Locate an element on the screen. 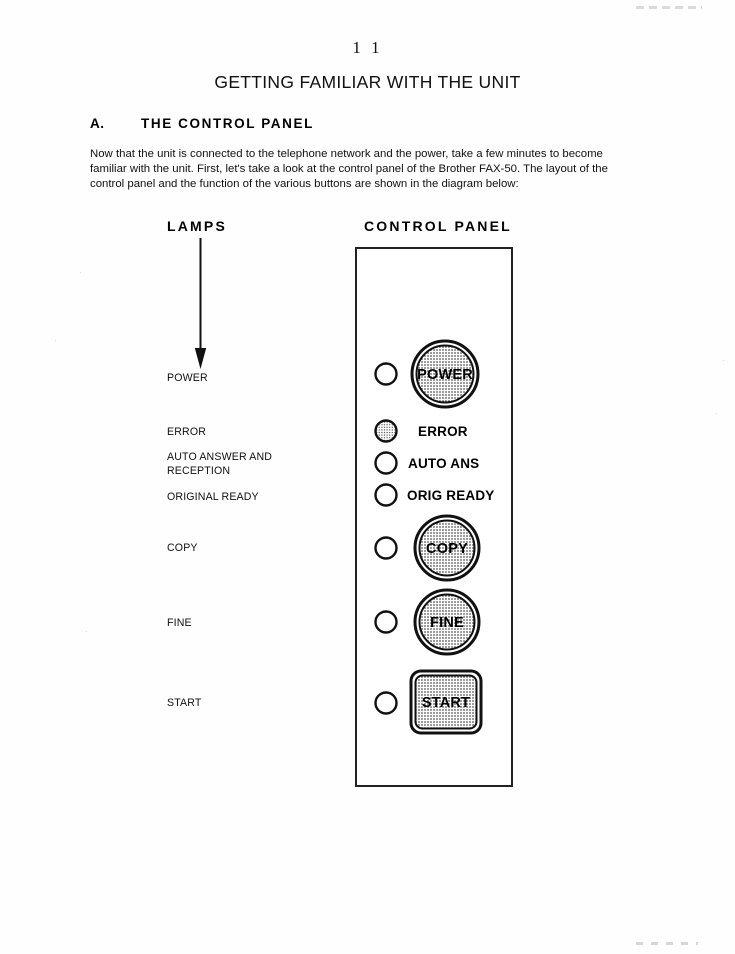 Image resolution: width=735 pixels, height=954 pixels. indicator-lamp-power is located at coordinates (386, 374).